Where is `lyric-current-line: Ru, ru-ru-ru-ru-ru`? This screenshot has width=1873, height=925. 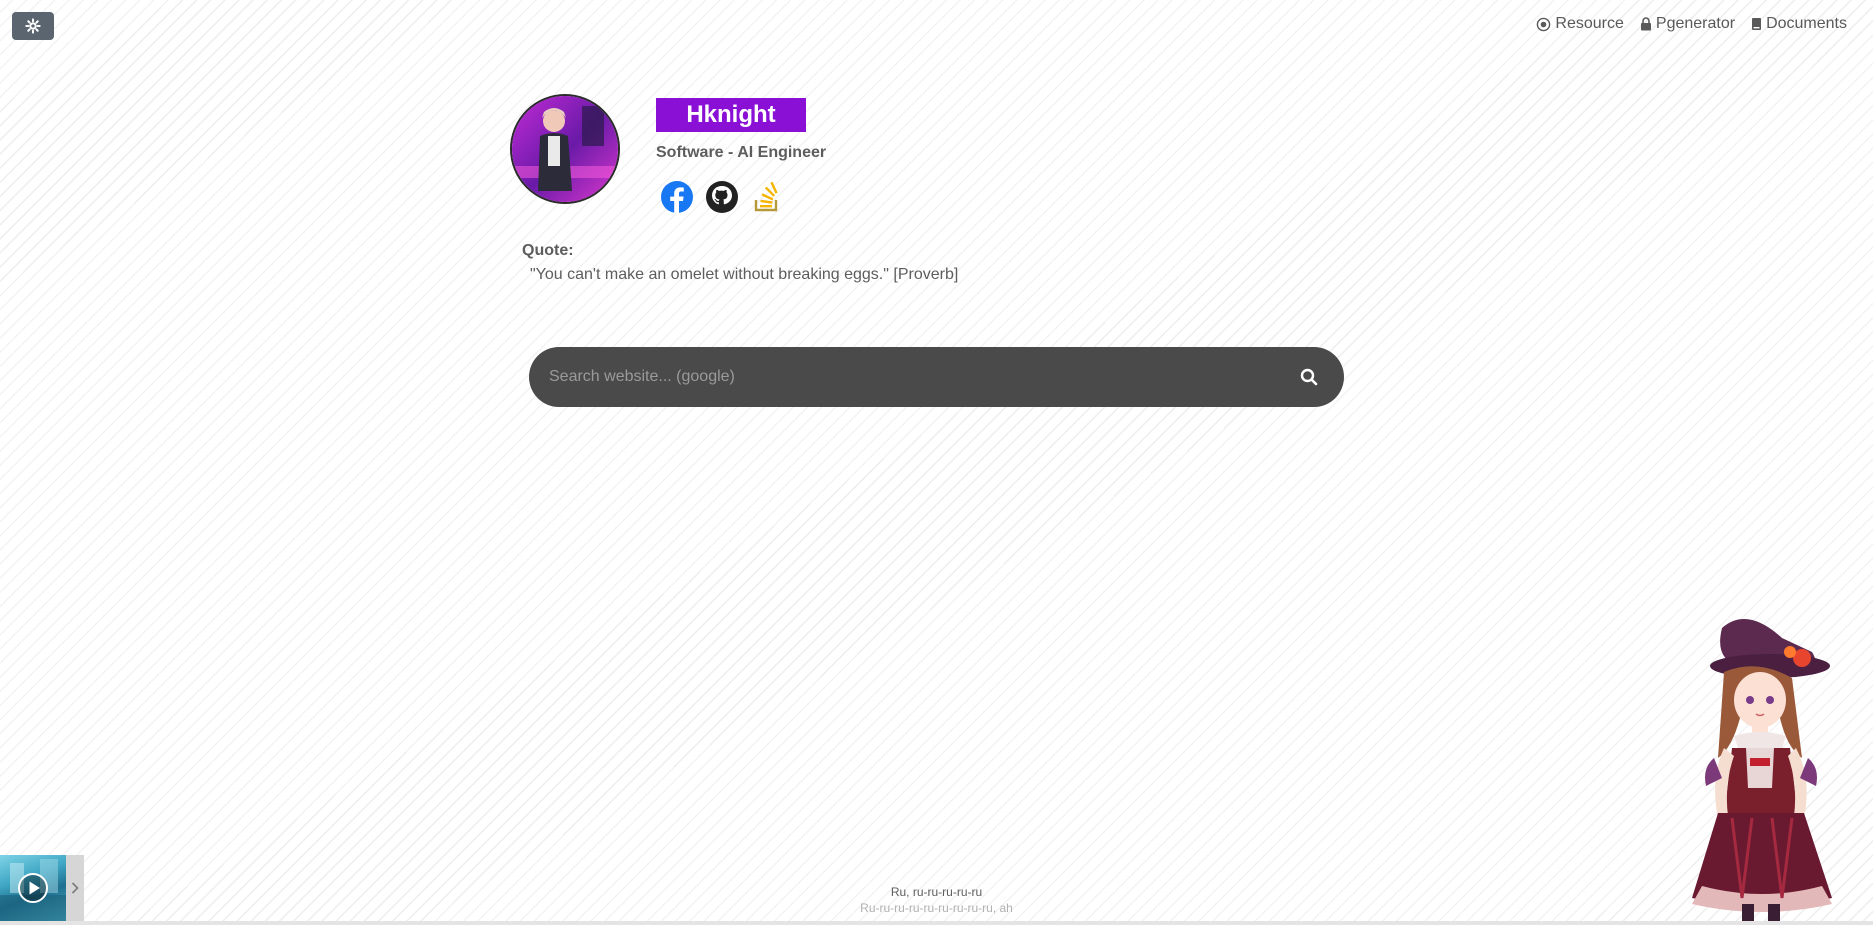 lyric-current-line: Ru, ru-ru-ru-ru-ru is located at coordinates (936, 892).